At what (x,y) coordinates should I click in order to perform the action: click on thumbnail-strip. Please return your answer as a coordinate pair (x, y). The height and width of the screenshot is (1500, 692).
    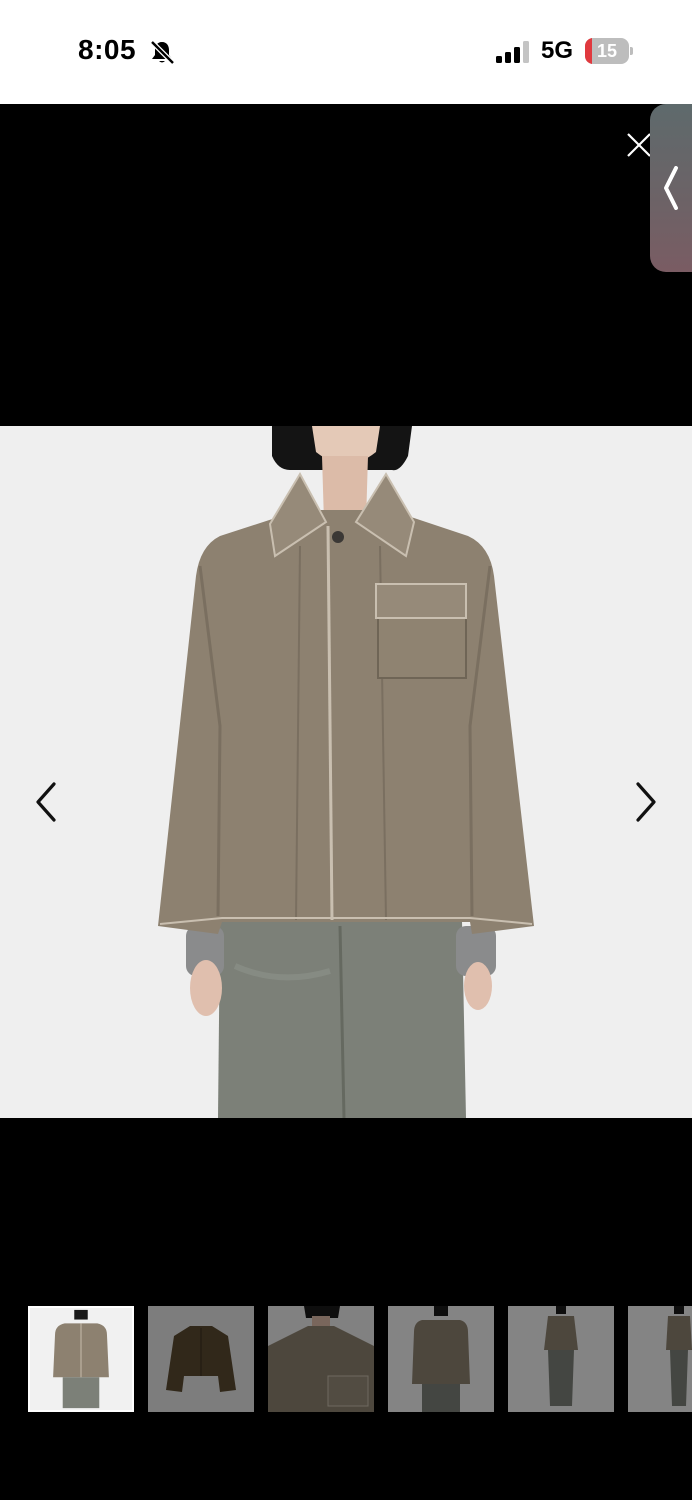
    Looking at the image, I should click on (346, 1359).